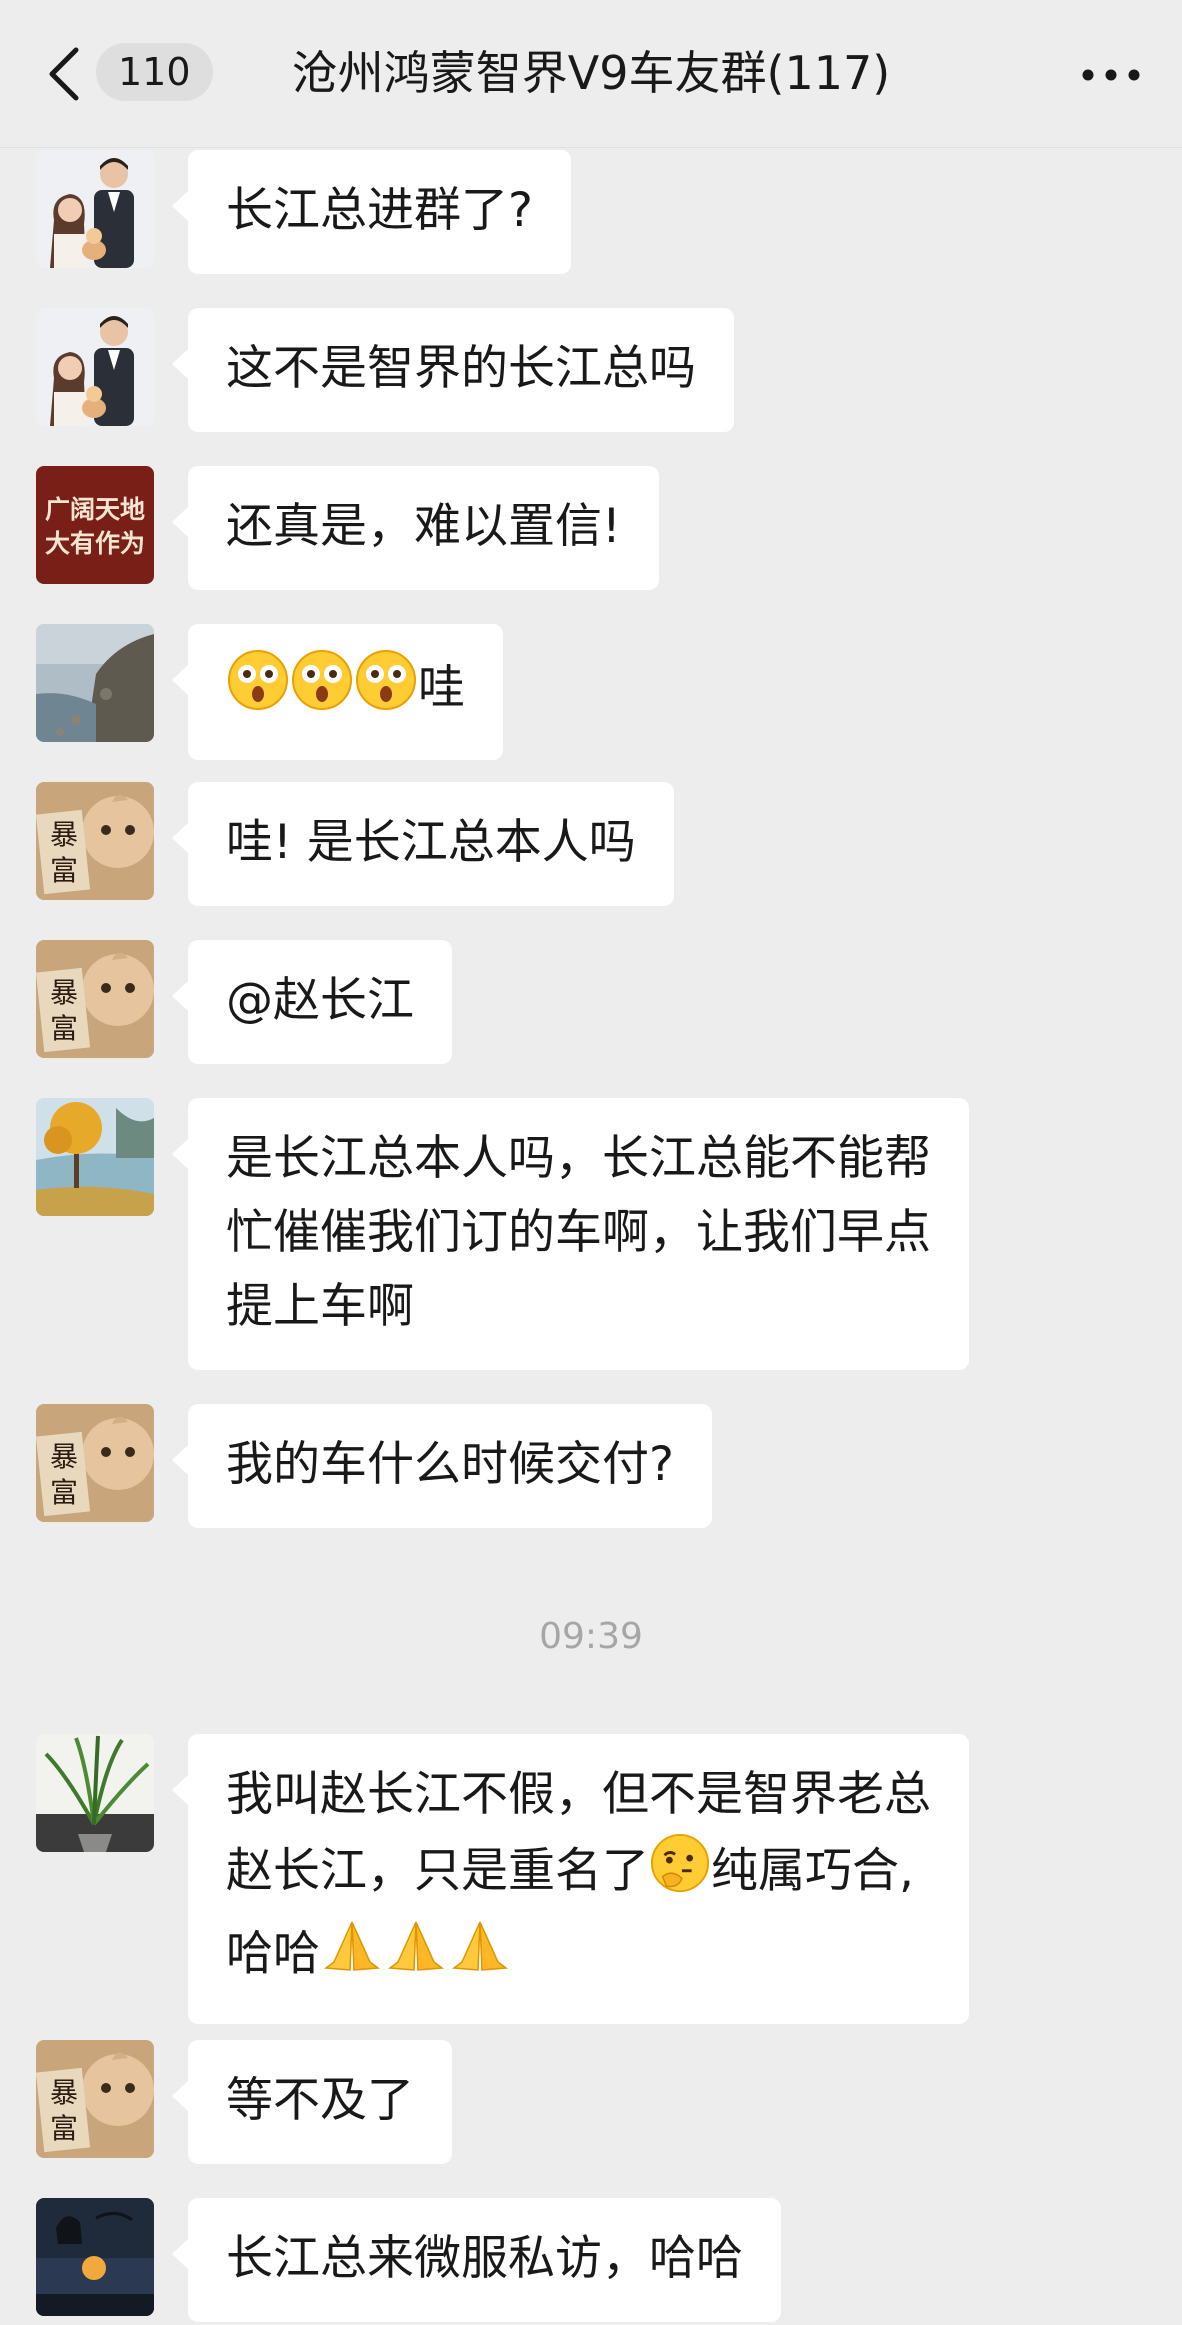  What do you see at coordinates (484, 2258) in the screenshot?
I see `message-text: 长江总来微服私访，哈哈` at bounding box center [484, 2258].